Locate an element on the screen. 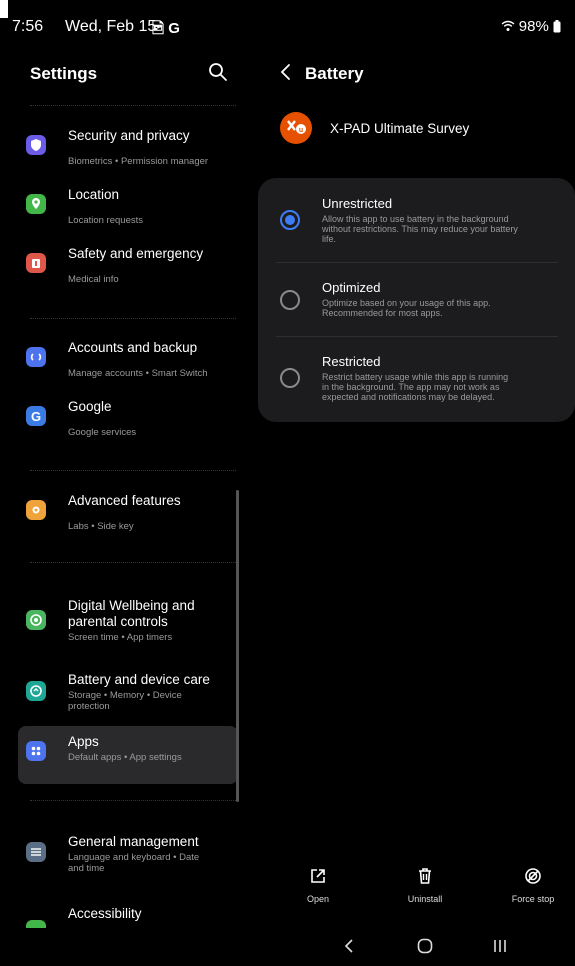 This screenshot has height=966, width=575. force-stop-icon is located at coordinates (533, 876).